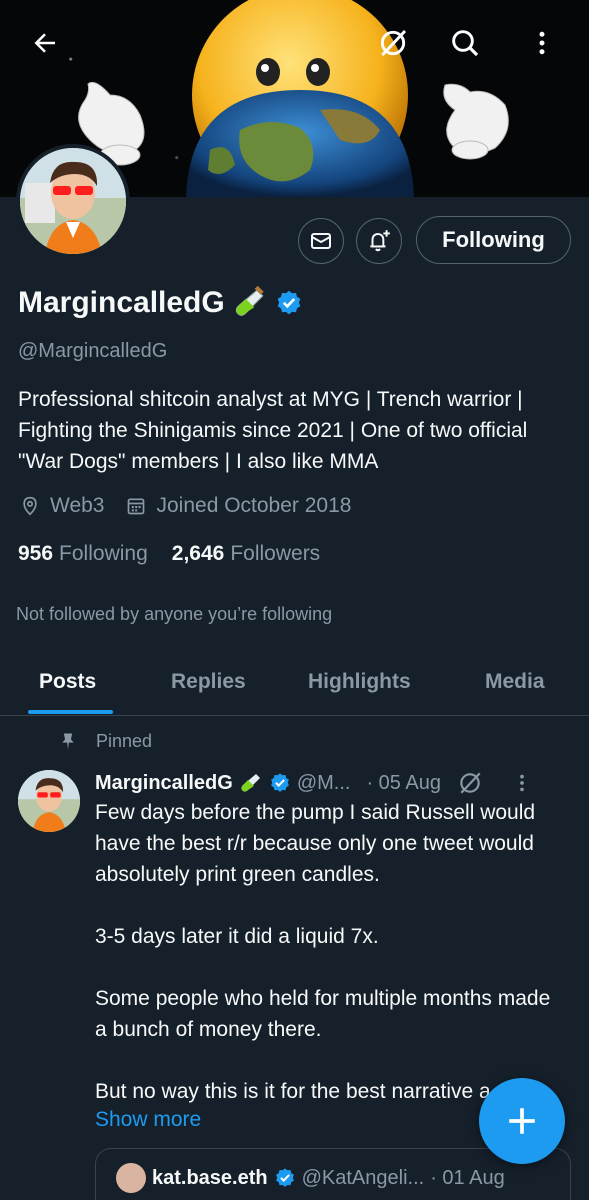 The width and height of the screenshot is (589, 1200). What do you see at coordinates (68, 741) in the screenshot?
I see `pin-icon` at bounding box center [68, 741].